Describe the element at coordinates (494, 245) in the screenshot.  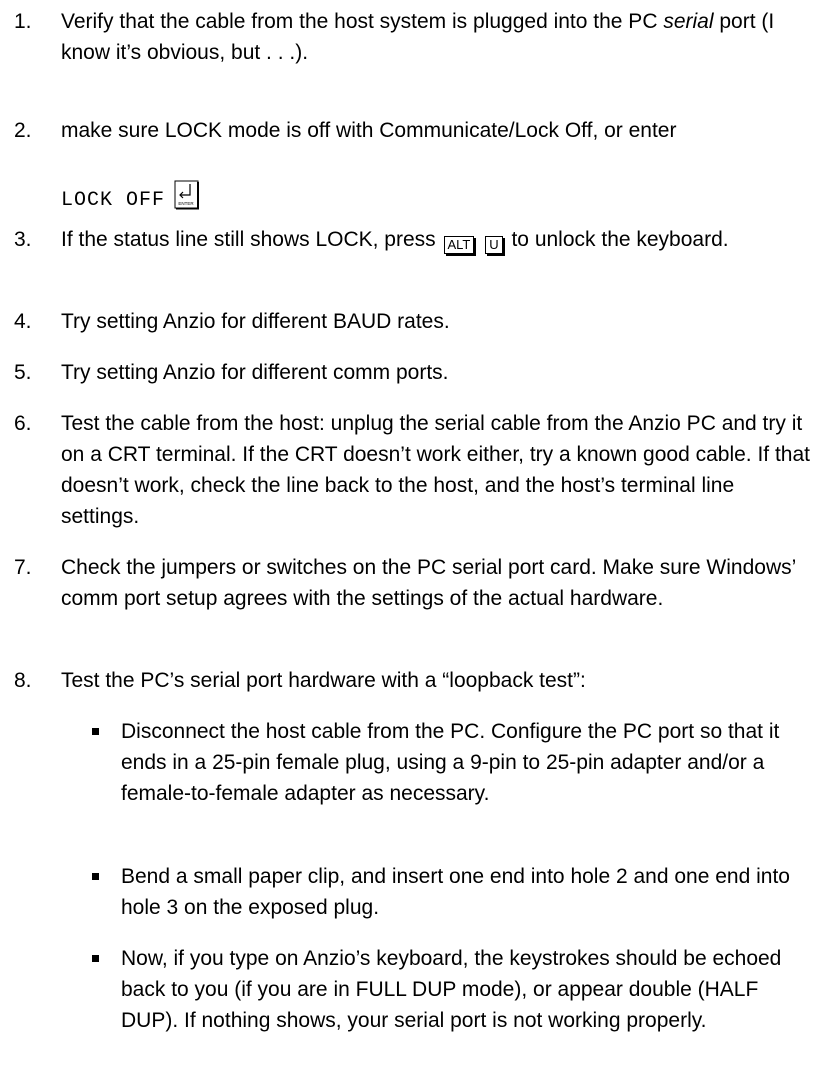
I see `u-key-icon: U` at that location.